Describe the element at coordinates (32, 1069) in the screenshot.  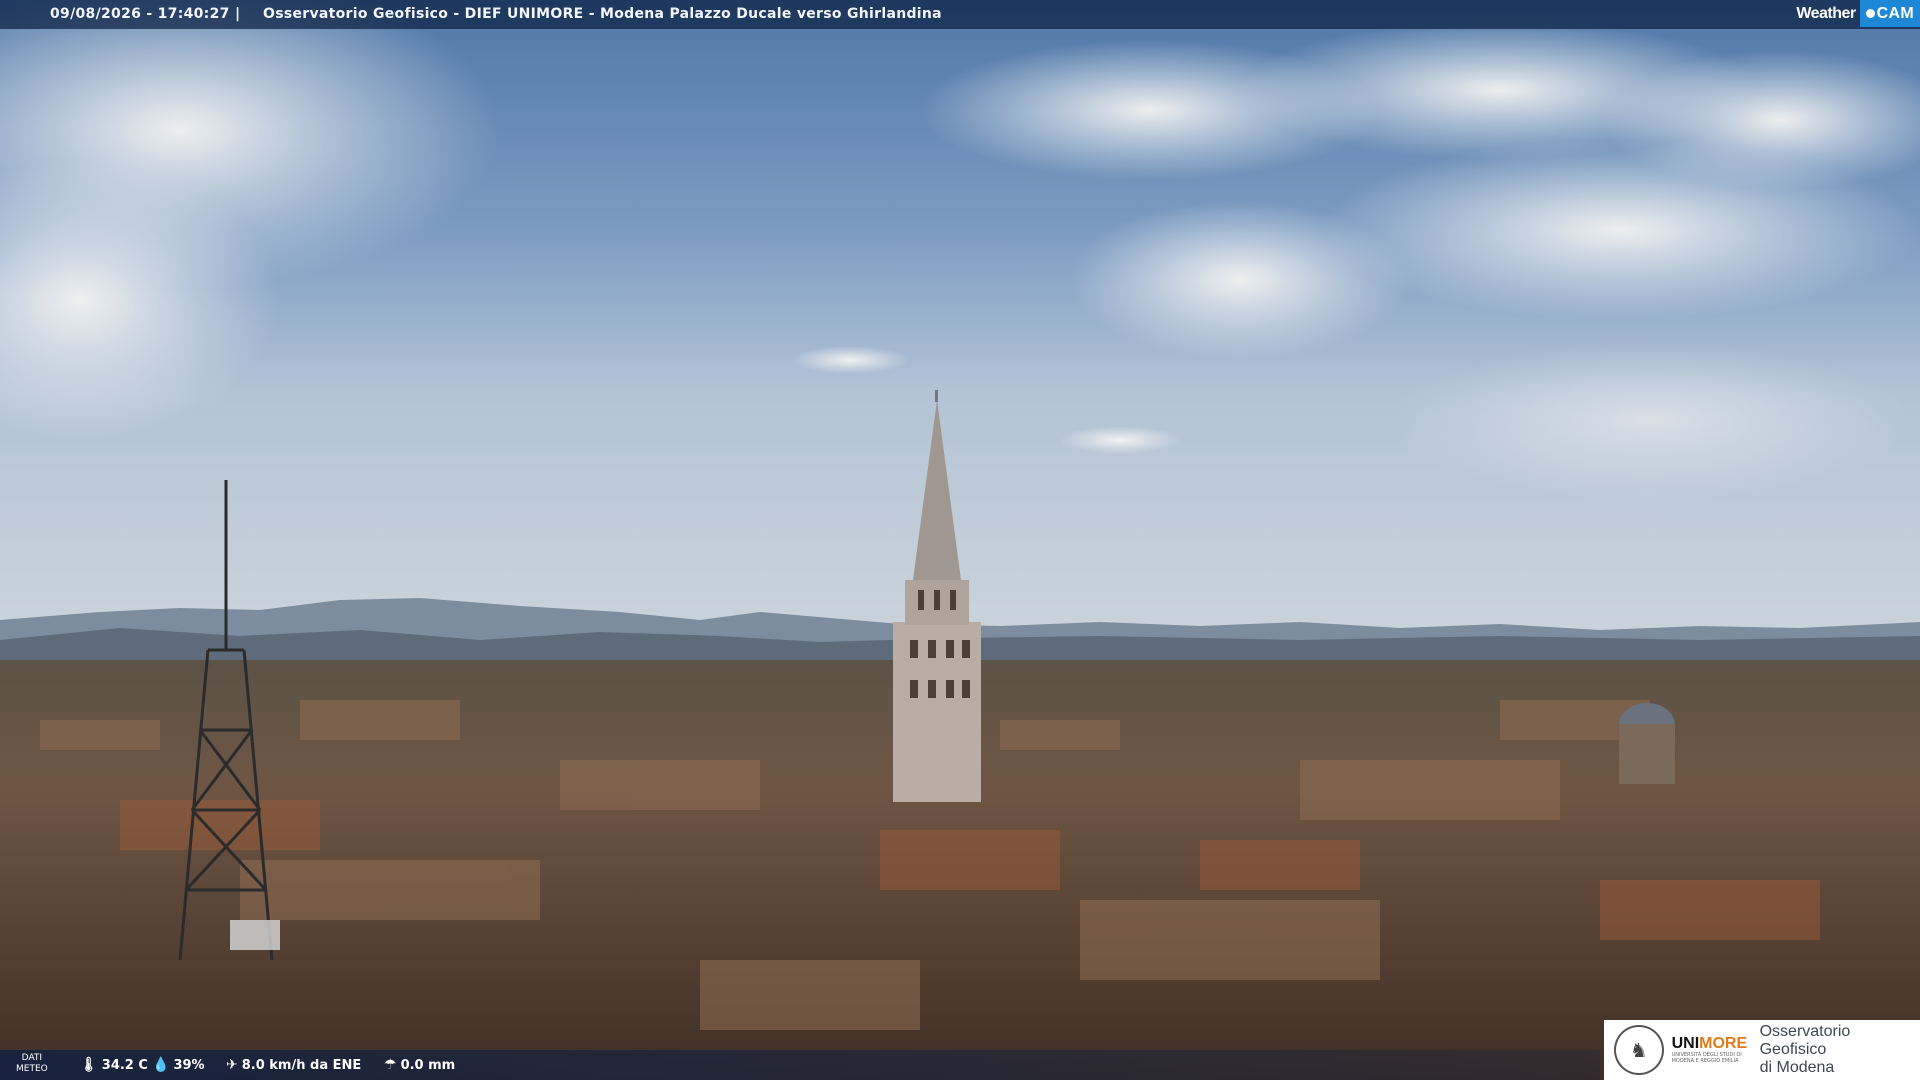
I see `weather-label-line2: METEO` at that location.